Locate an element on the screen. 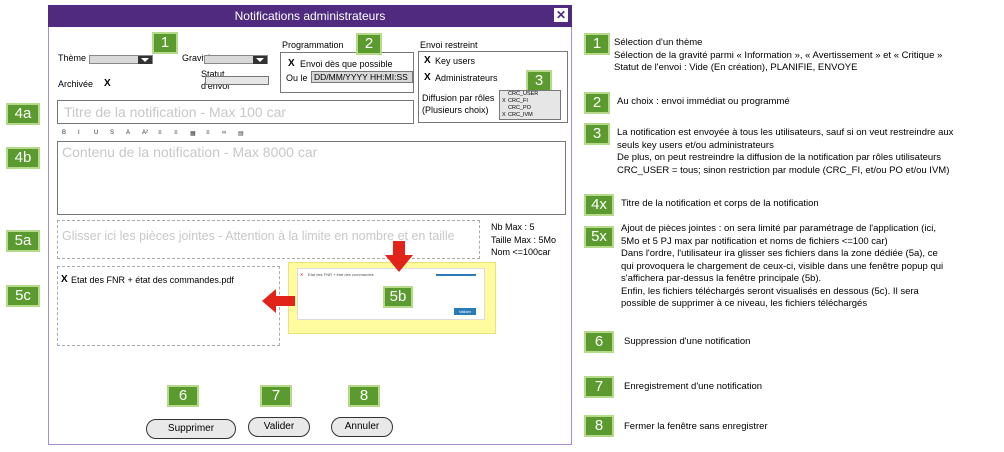 The width and height of the screenshot is (1004, 452). badge-5b: 5b is located at coordinates (398, 297).